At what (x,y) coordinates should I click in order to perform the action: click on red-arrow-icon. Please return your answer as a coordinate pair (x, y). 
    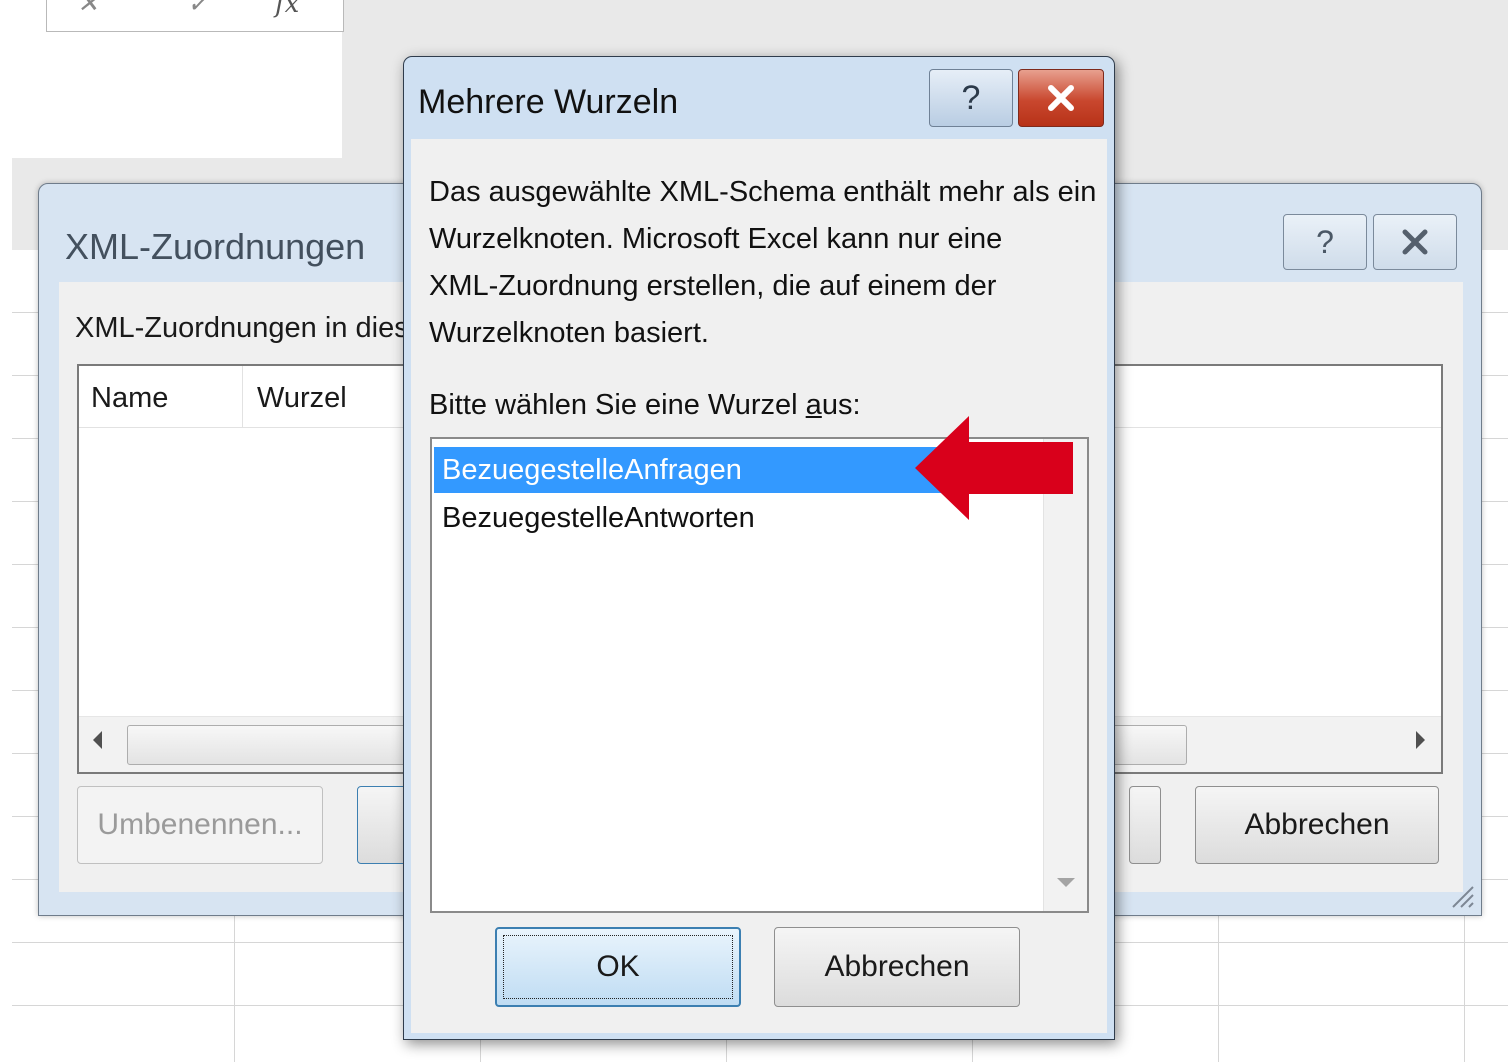
    Looking at the image, I should click on (994, 468).